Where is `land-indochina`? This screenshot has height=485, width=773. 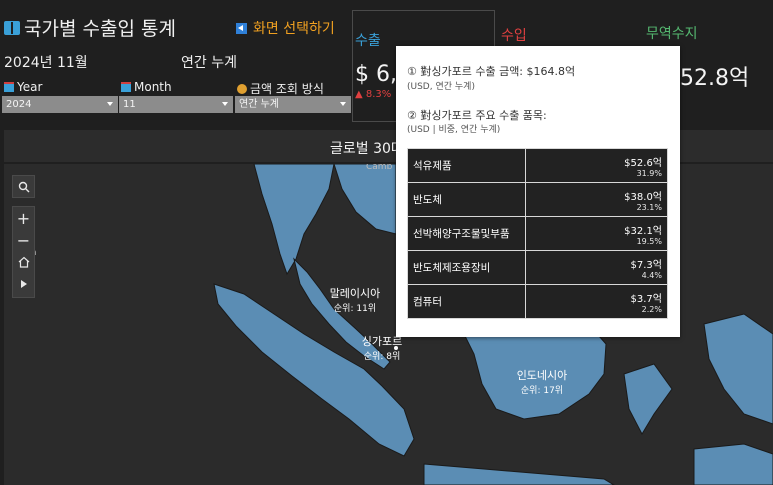 land-indochina is located at coordinates (294, 220).